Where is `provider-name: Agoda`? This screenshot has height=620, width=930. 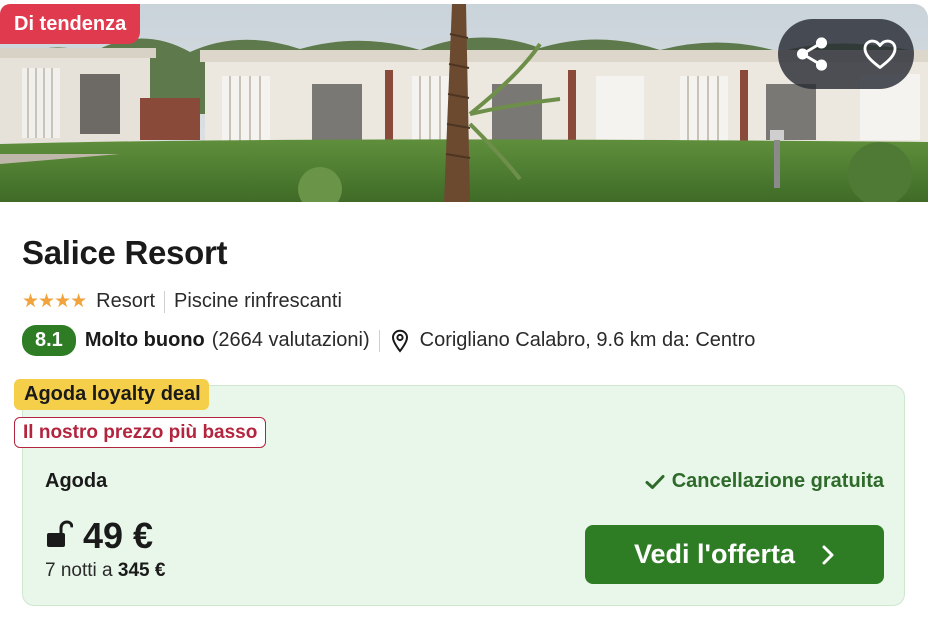
provider-name: Agoda is located at coordinates (76, 481).